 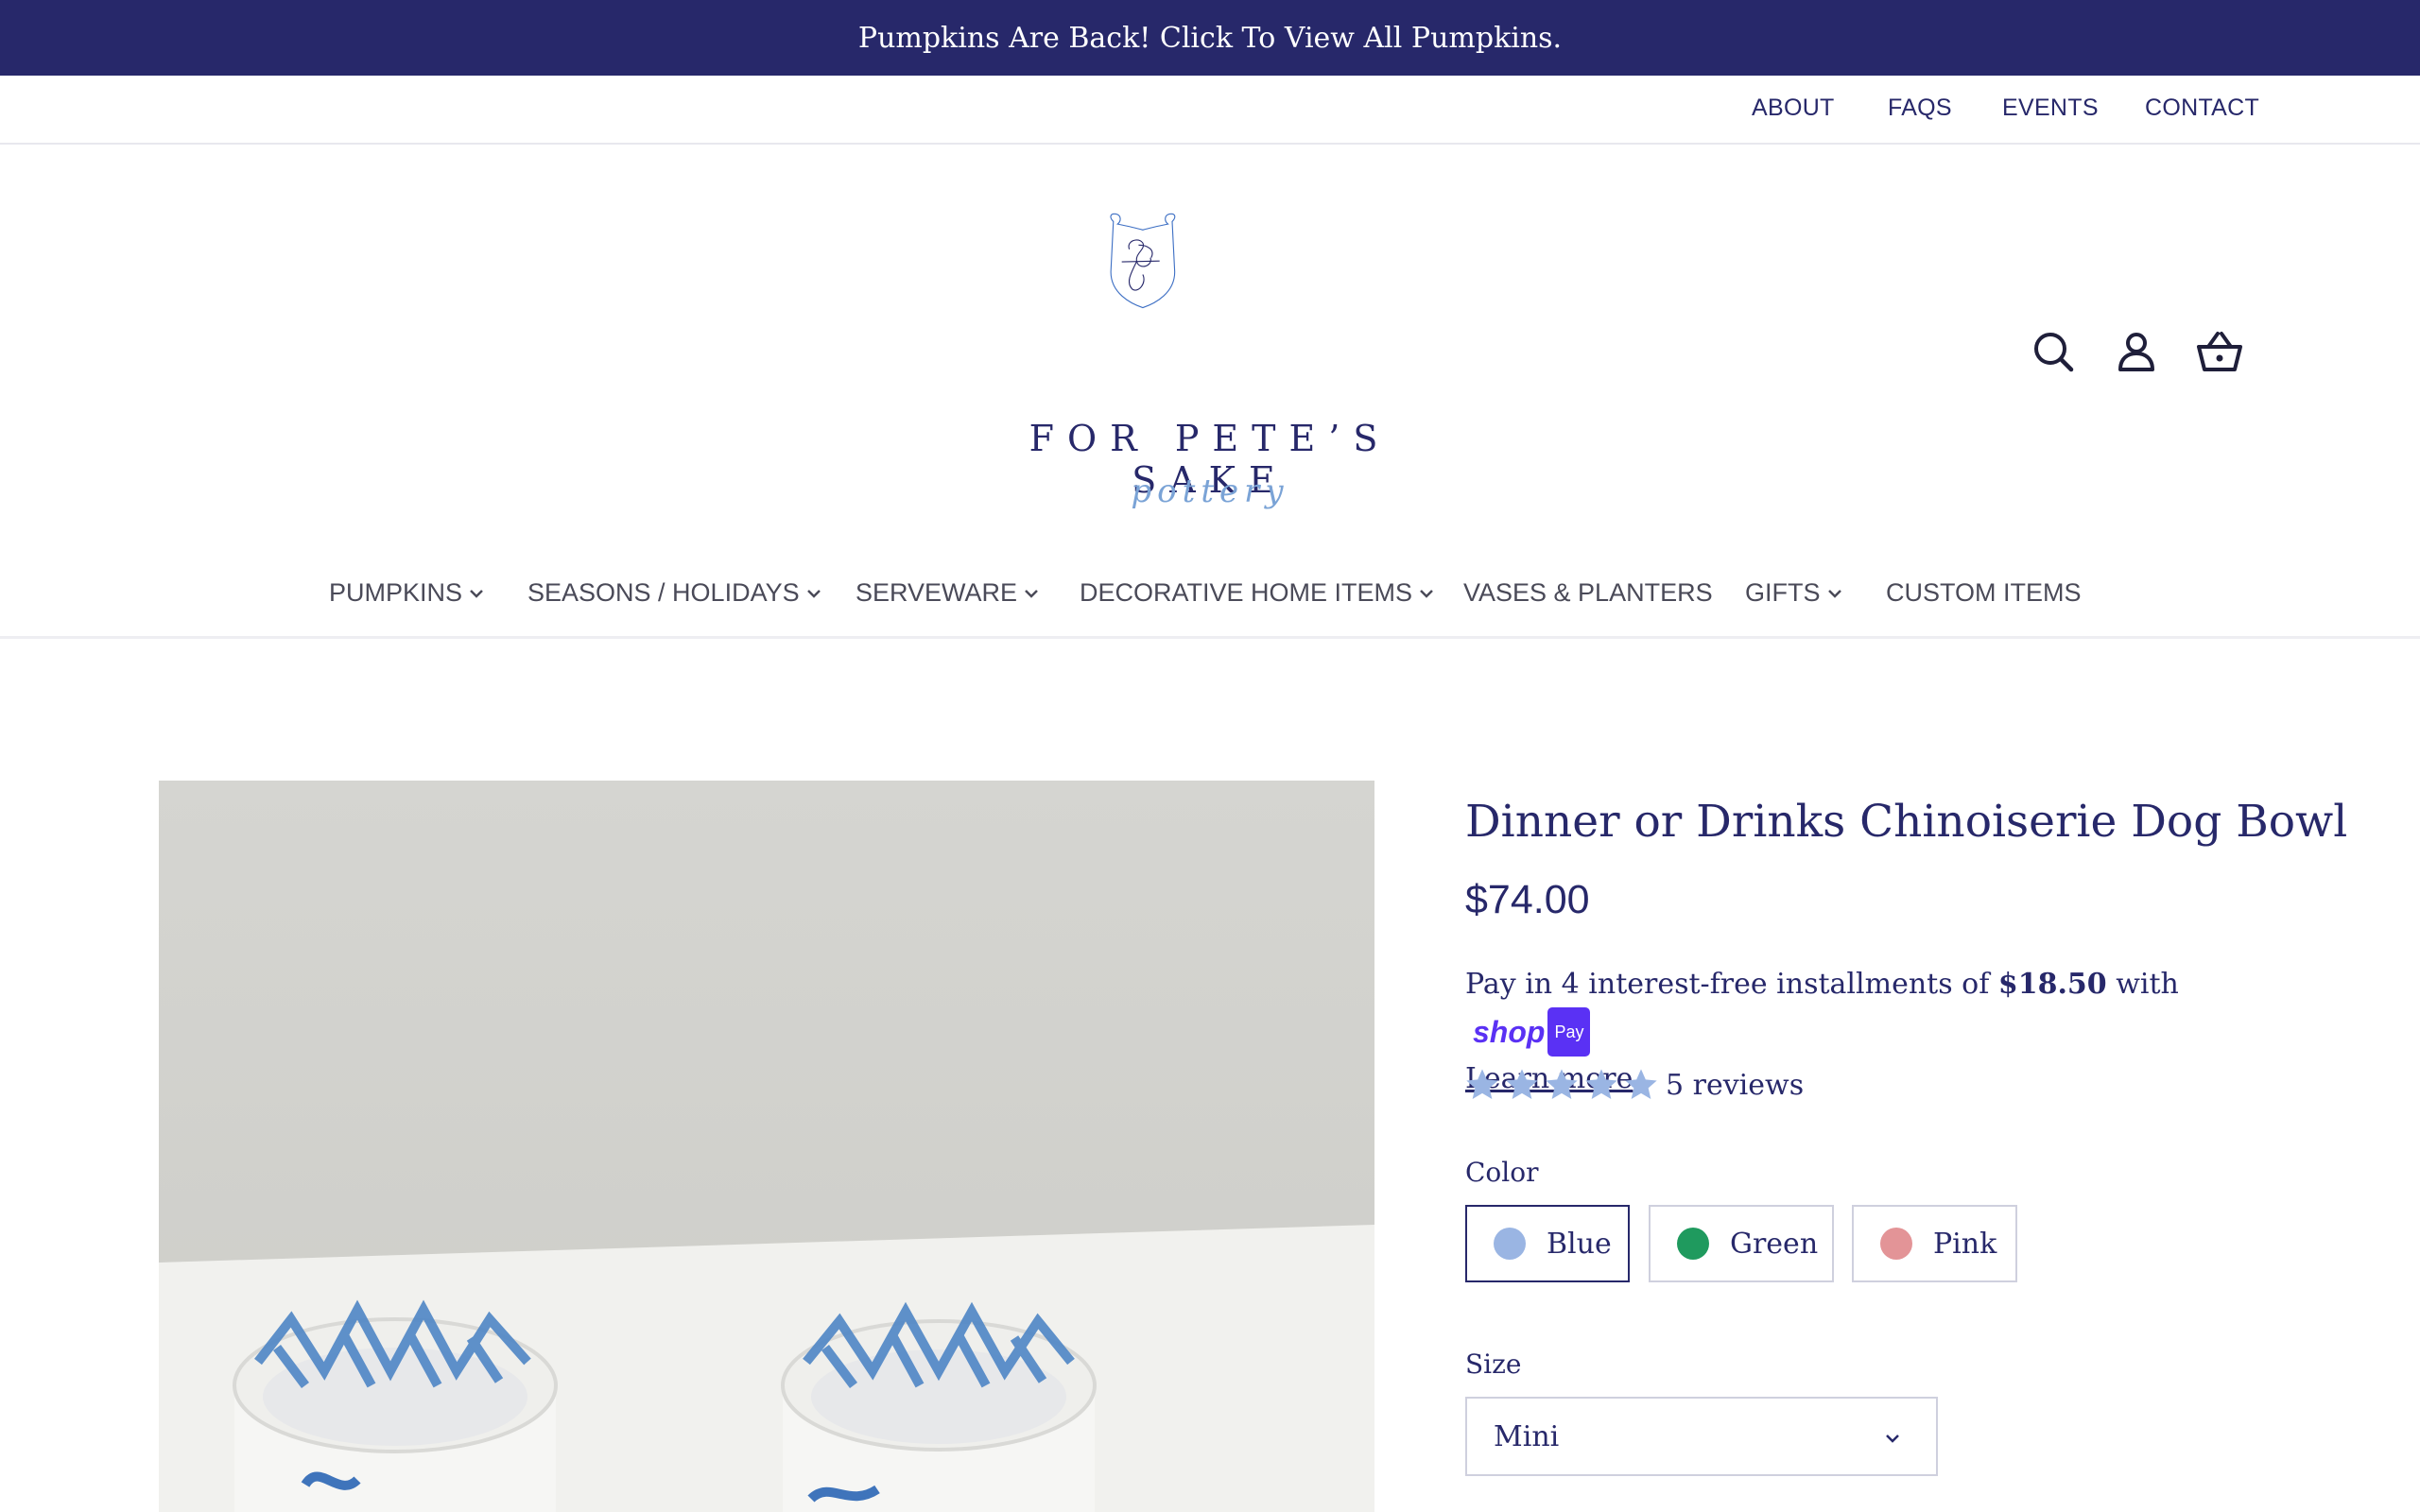 I want to click on nav-item-label: CUSTOM ITEMS, so click(x=1984, y=592).